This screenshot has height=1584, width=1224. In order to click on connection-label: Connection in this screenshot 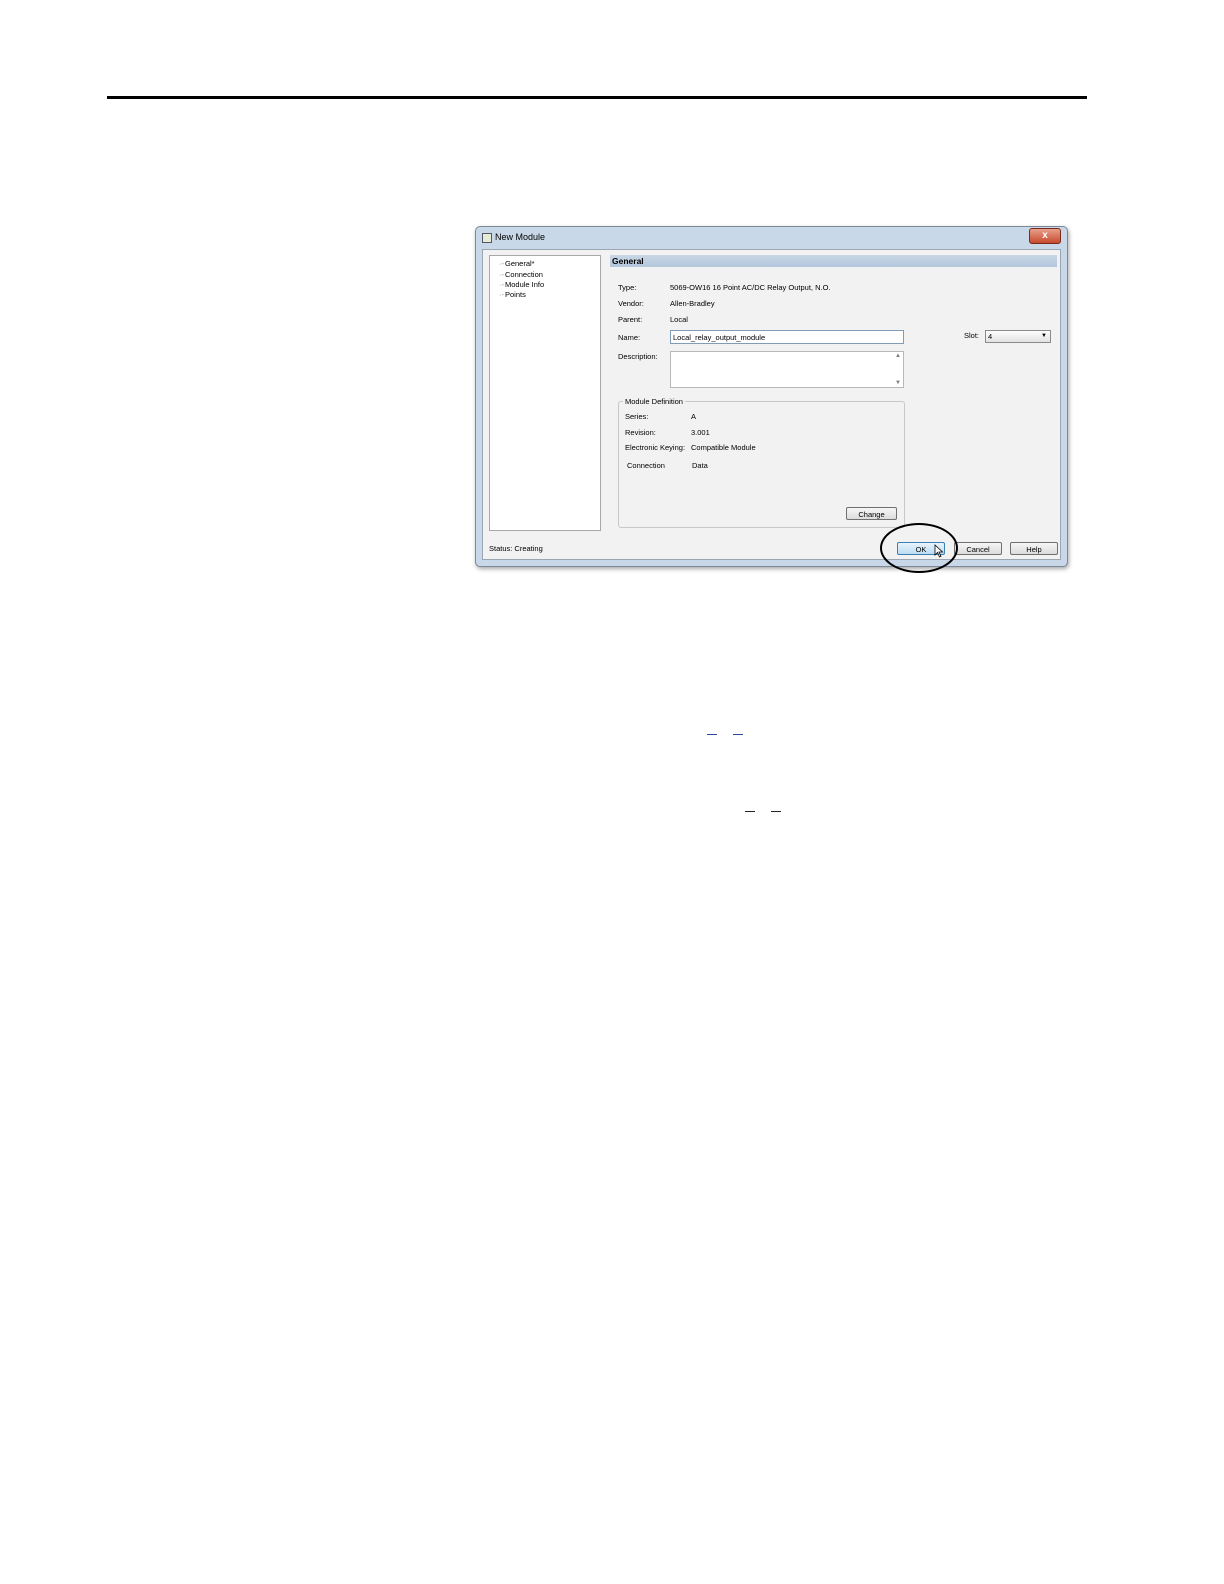, I will do `click(646, 465)`.